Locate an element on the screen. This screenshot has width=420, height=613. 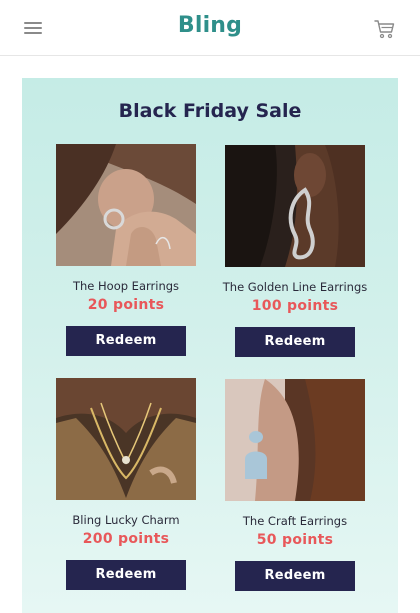
product-photo-lucky-charm is located at coordinates (126, 439).